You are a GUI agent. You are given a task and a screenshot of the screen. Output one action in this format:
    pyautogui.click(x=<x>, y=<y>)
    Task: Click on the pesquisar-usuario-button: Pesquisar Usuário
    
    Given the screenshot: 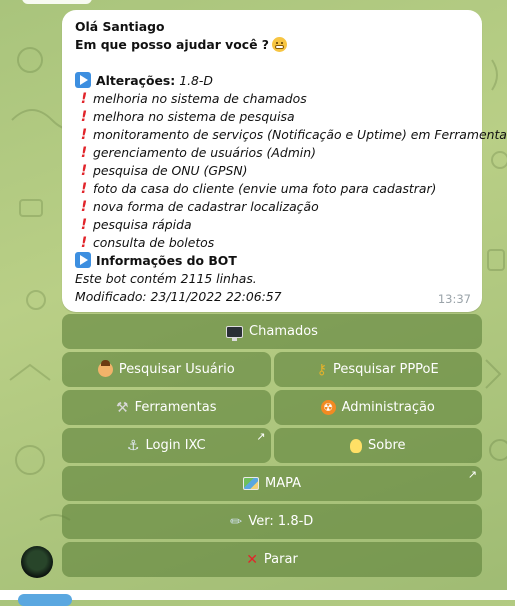 What is the action you would take?
    pyautogui.click(x=166, y=369)
    